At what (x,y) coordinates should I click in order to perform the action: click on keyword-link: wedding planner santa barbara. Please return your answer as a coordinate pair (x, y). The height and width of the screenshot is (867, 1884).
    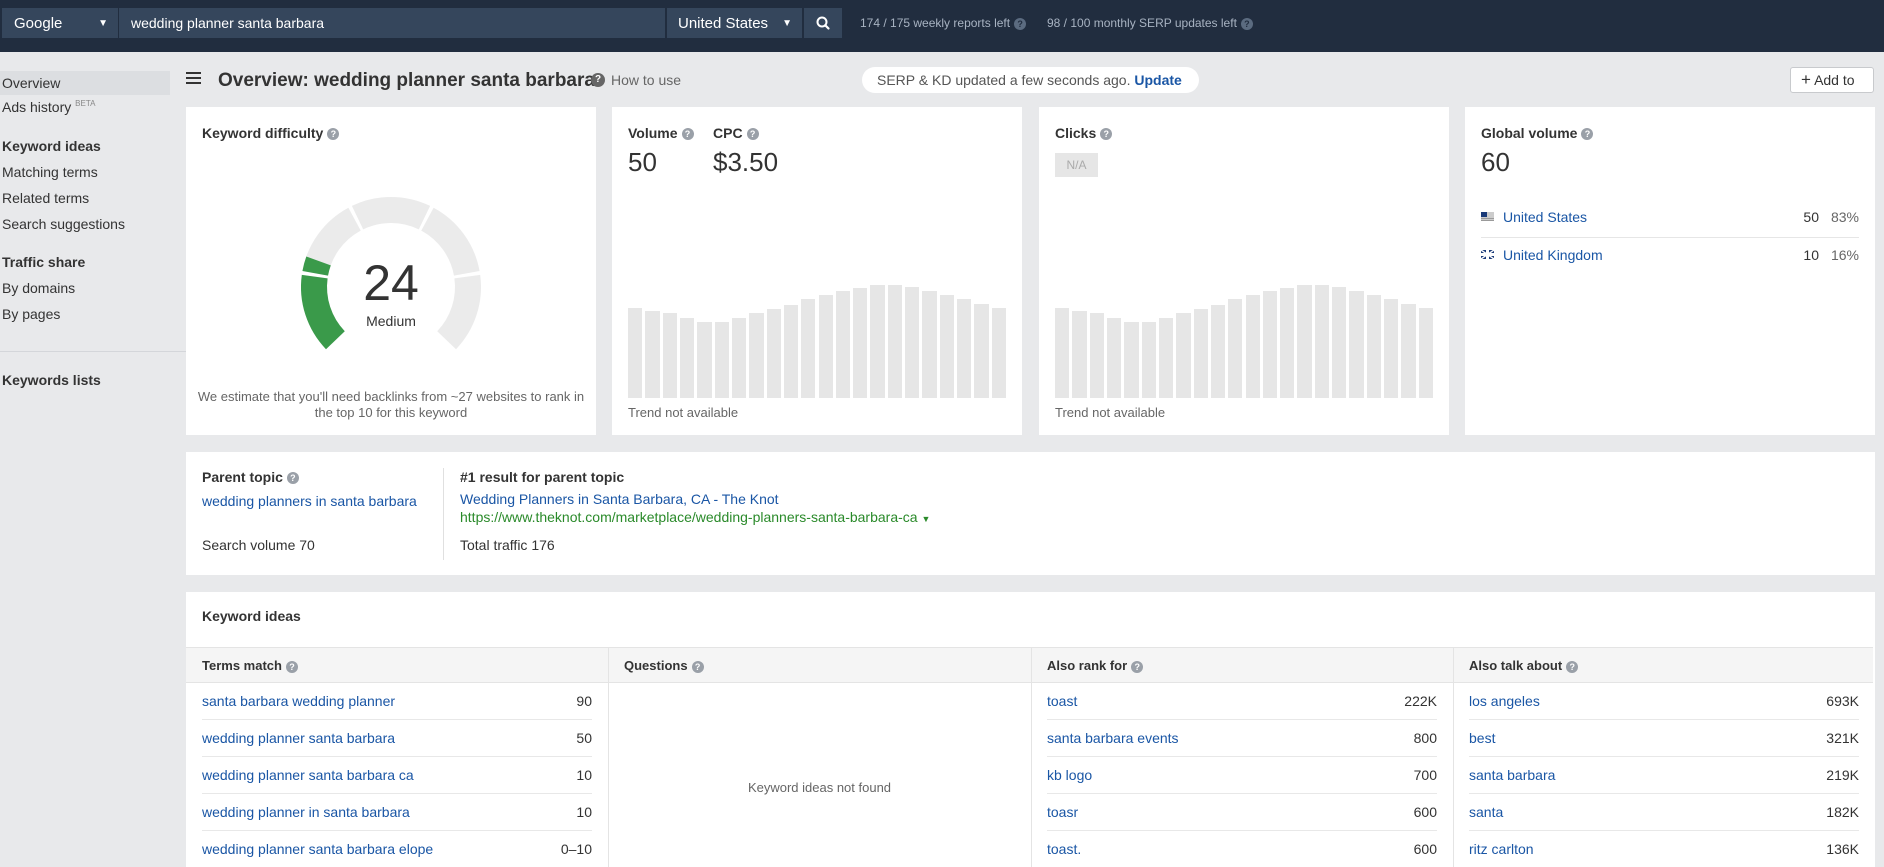
    Looking at the image, I should click on (298, 738).